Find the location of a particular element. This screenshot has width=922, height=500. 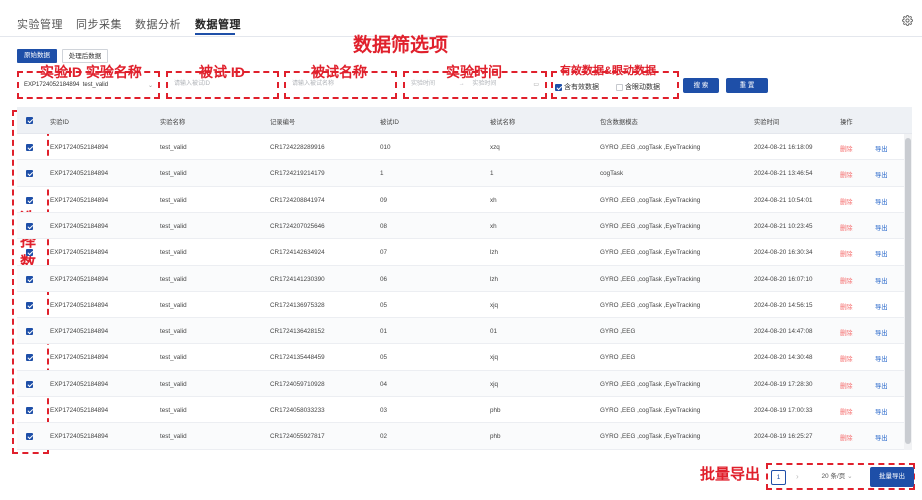

search-button: 搜 索 is located at coordinates (701, 85).